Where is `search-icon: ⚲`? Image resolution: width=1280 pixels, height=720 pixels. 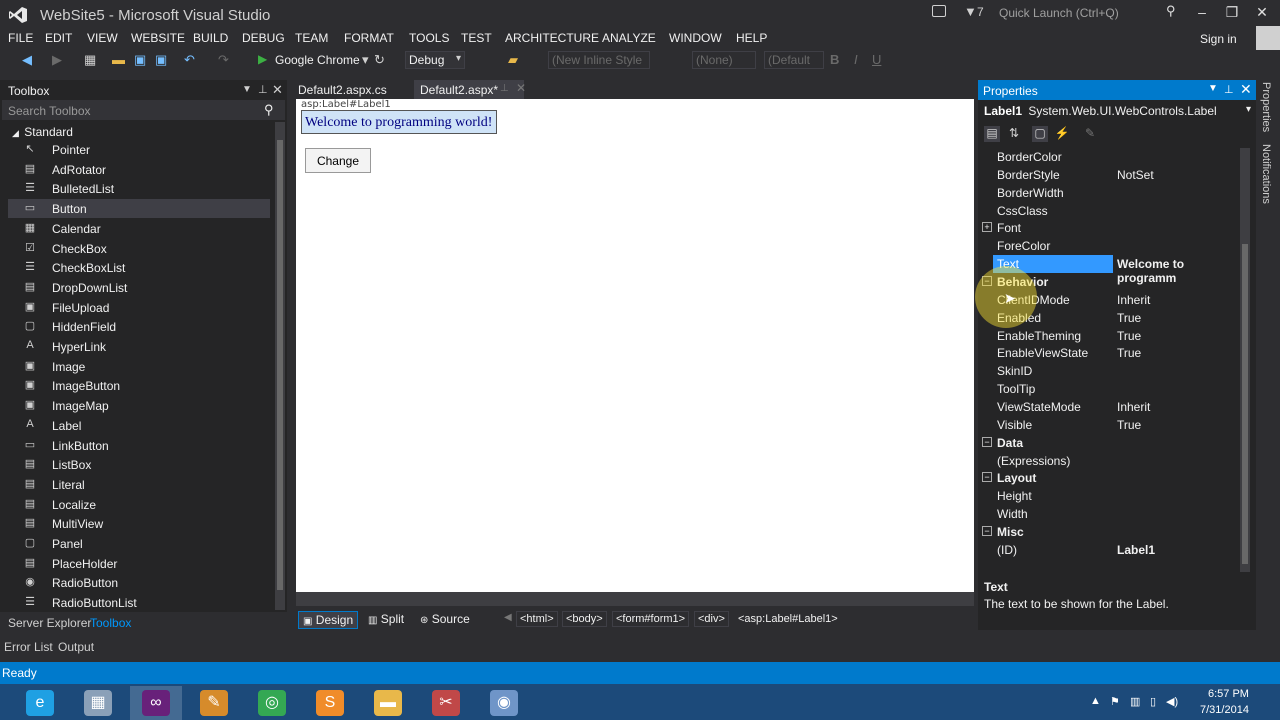 search-icon: ⚲ is located at coordinates (1171, 11).